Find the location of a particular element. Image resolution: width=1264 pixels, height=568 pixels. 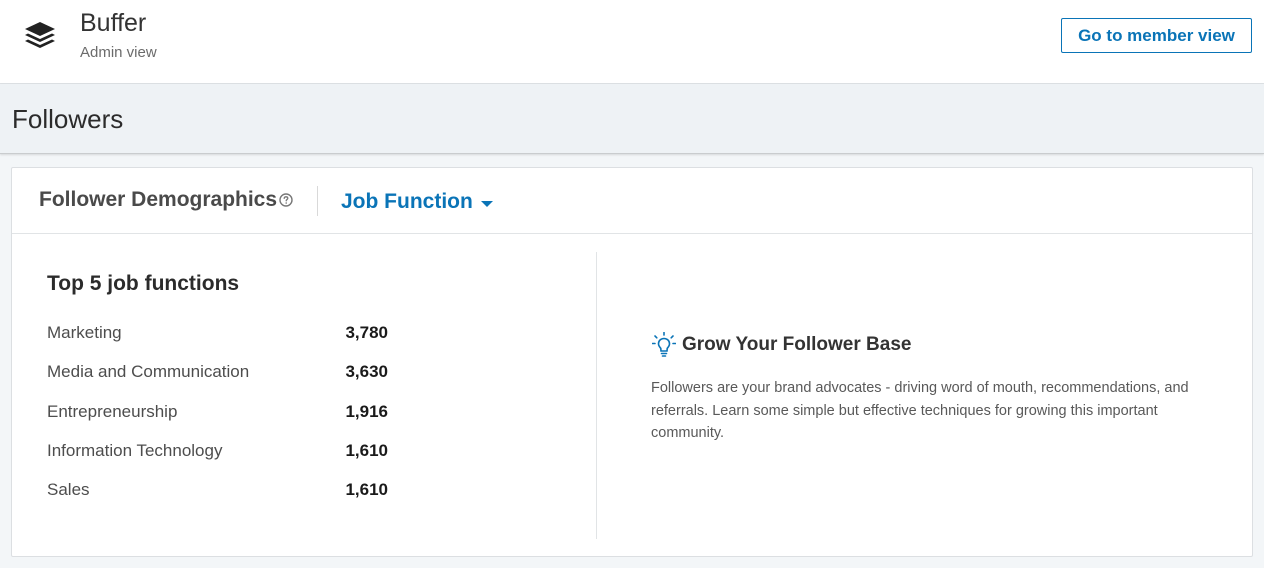

dropdown-label: Job Function is located at coordinates (407, 201).